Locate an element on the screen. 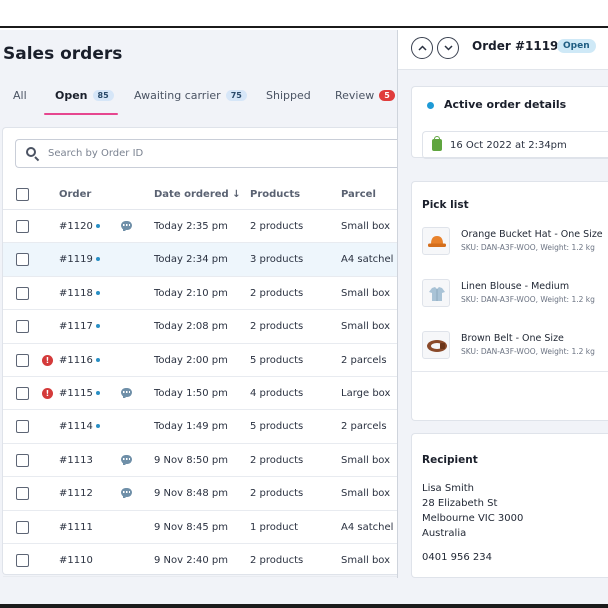 Image resolution: width=608 pixels, height=608 pixels. tab-shipped: Shipped is located at coordinates (288, 95).